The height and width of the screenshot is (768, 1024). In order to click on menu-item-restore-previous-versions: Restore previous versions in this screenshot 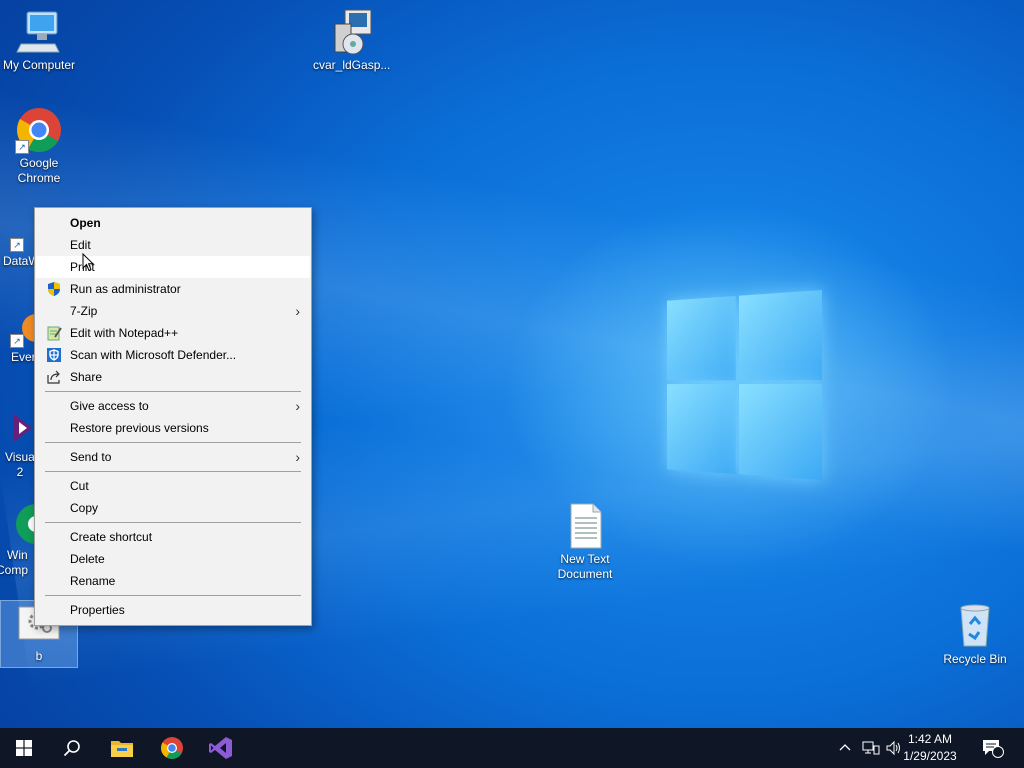, I will do `click(173, 428)`.